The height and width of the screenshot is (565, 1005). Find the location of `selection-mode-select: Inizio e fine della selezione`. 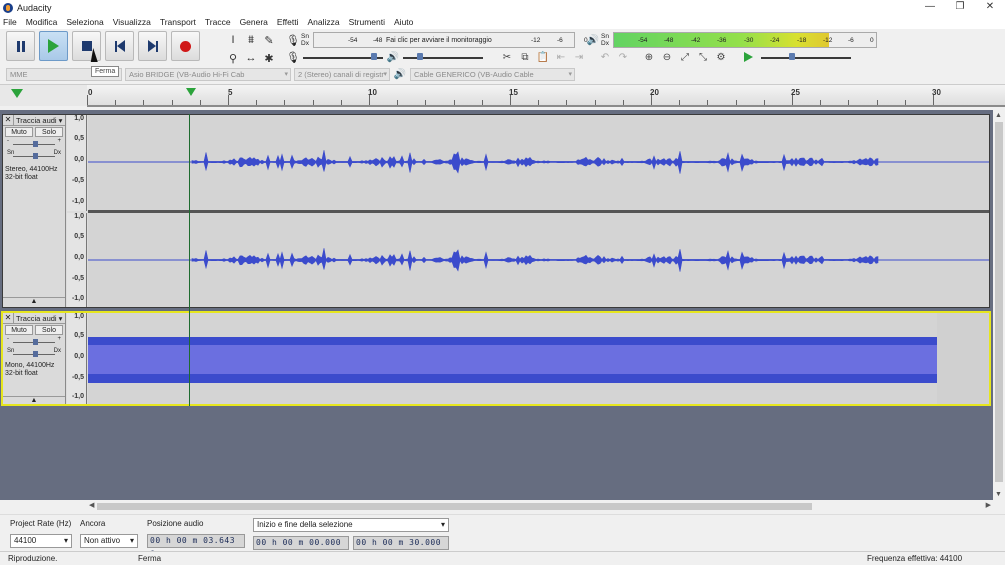

selection-mode-select: Inizio e fine della selezione is located at coordinates (351, 525).